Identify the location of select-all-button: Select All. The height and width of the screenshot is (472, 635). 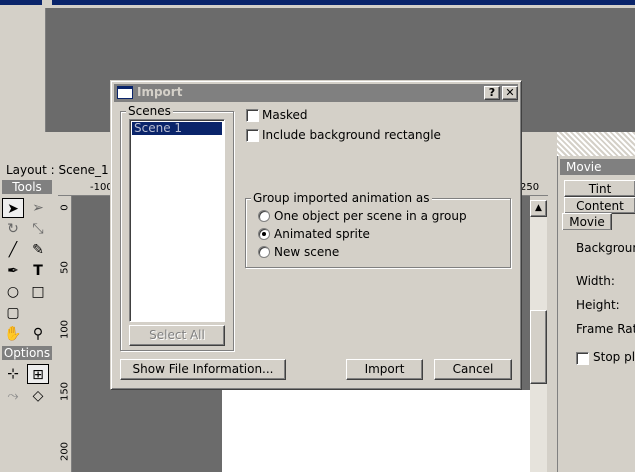
(177, 335).